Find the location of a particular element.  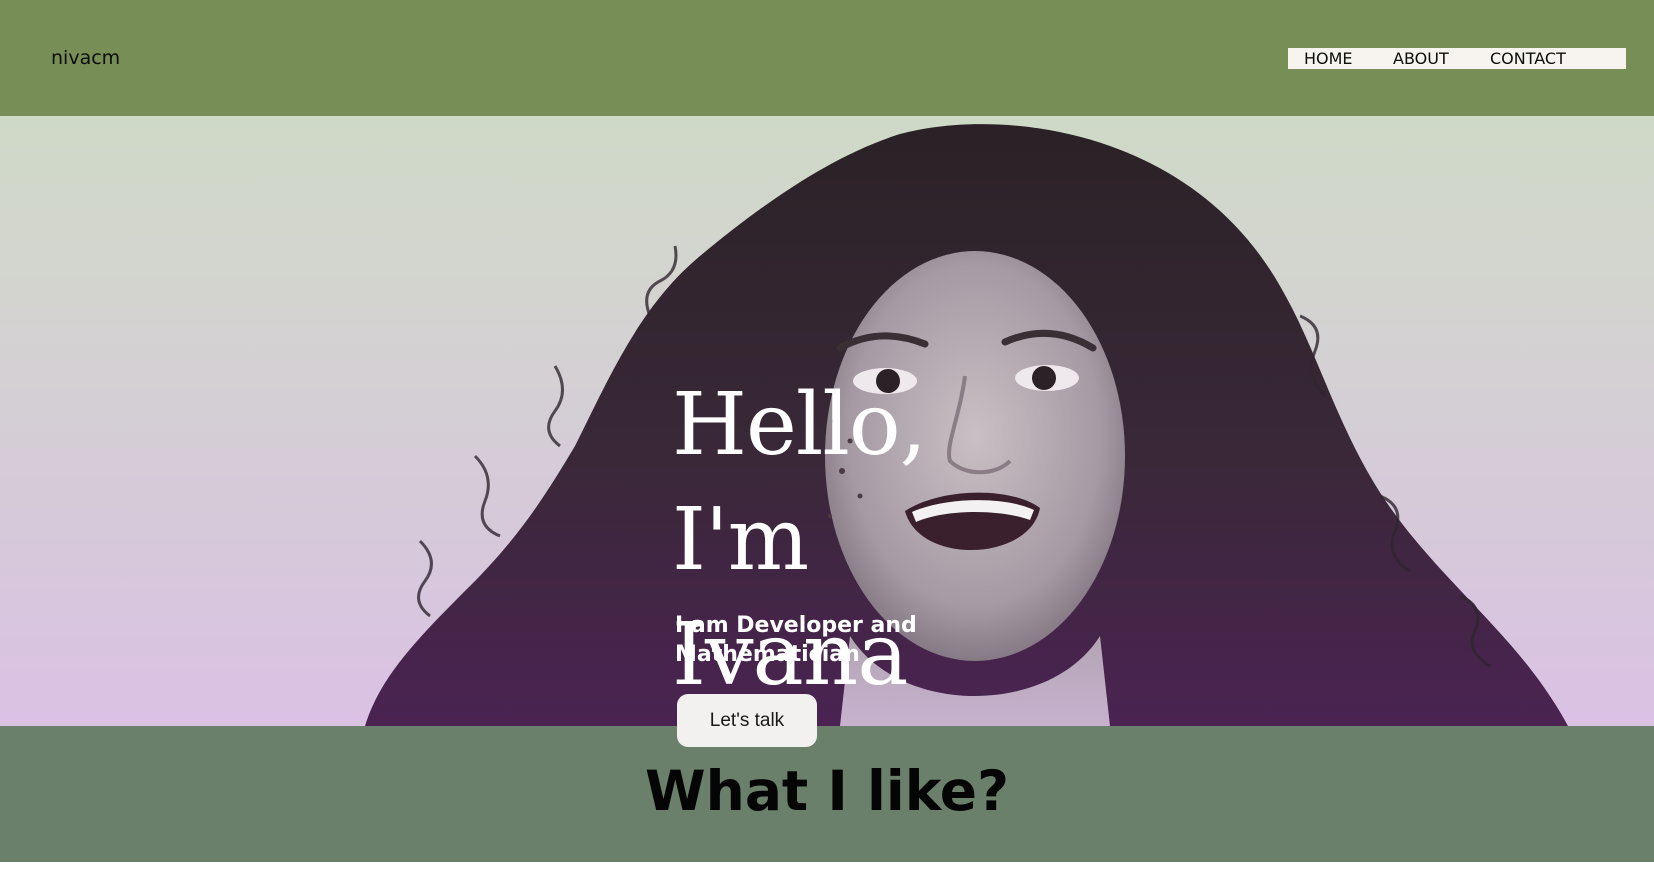

nav-home-link: HOME is located at coordinates (1328, 58).